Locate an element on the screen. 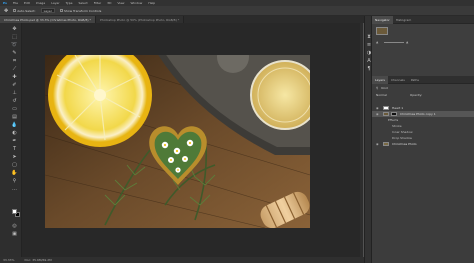  quick-select-tool-icon: ✎ is located at coordinates (14, 53).